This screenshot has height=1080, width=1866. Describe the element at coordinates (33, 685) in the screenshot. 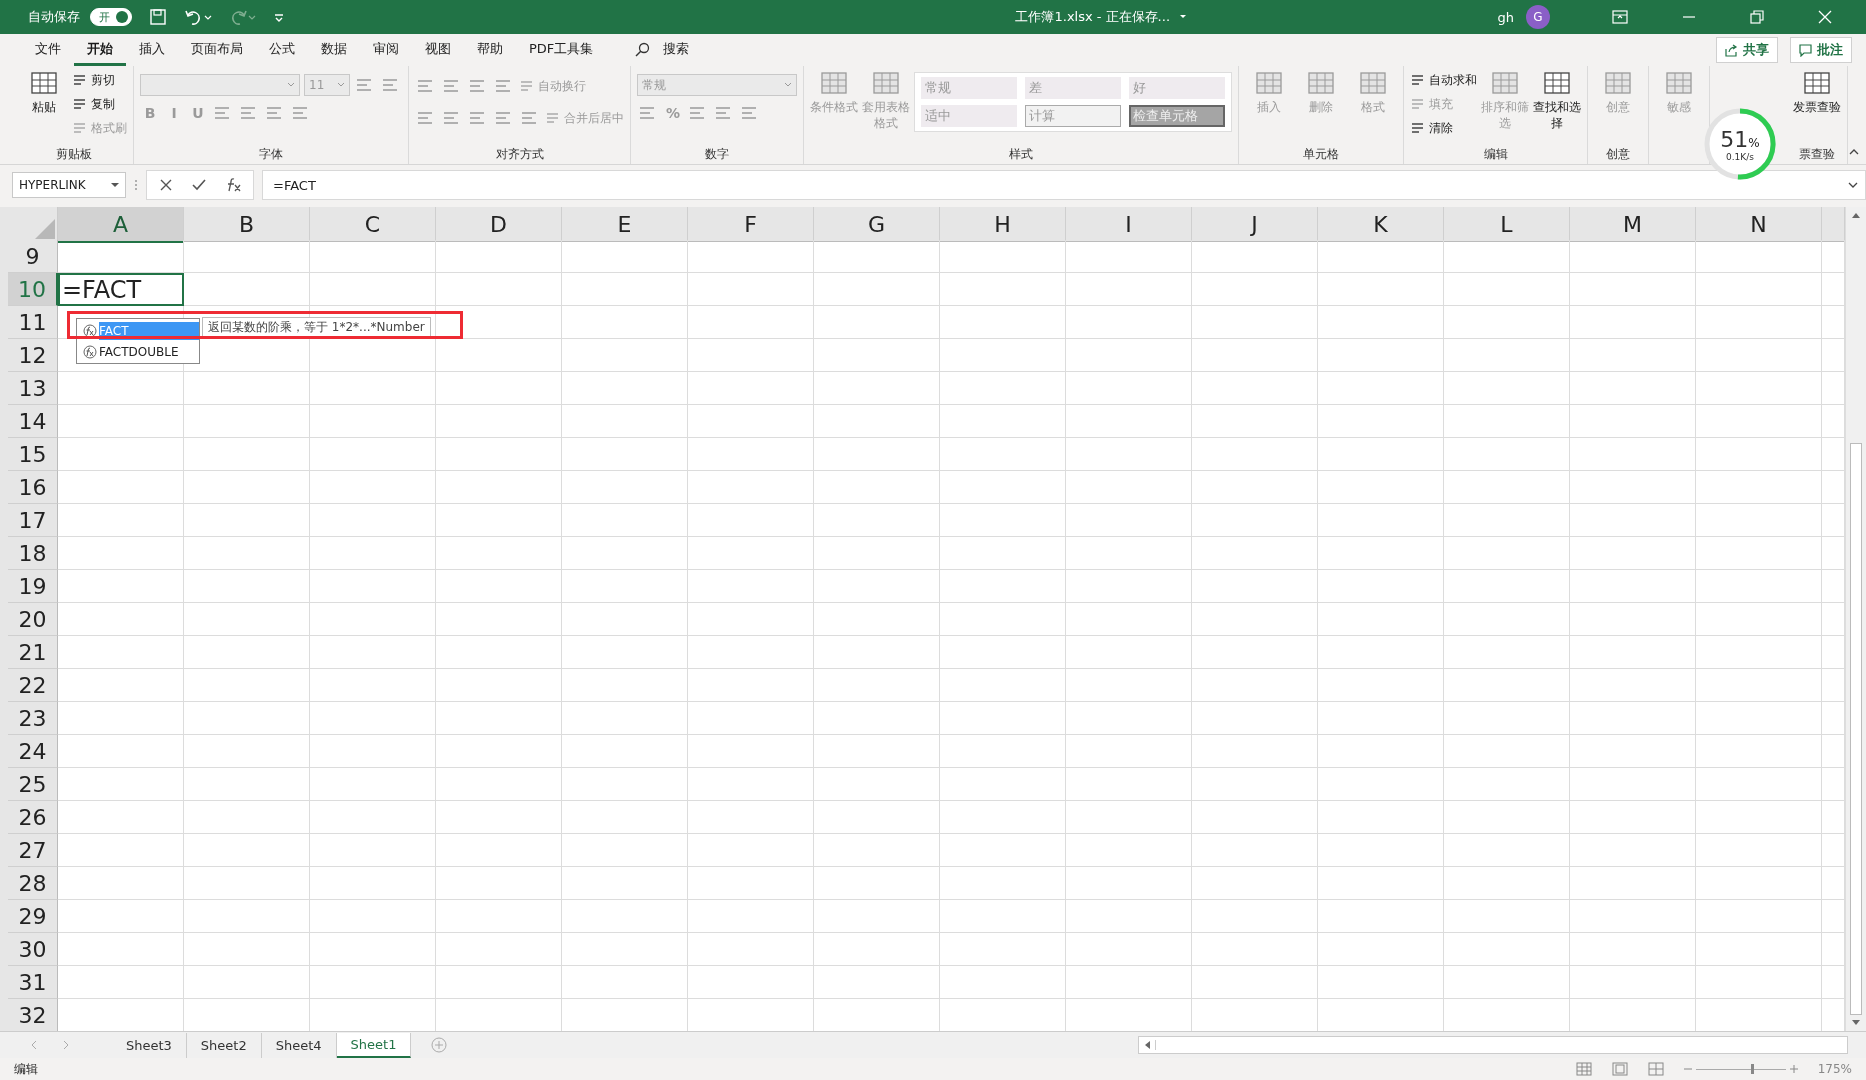

I see `row-header: 22` at that location.